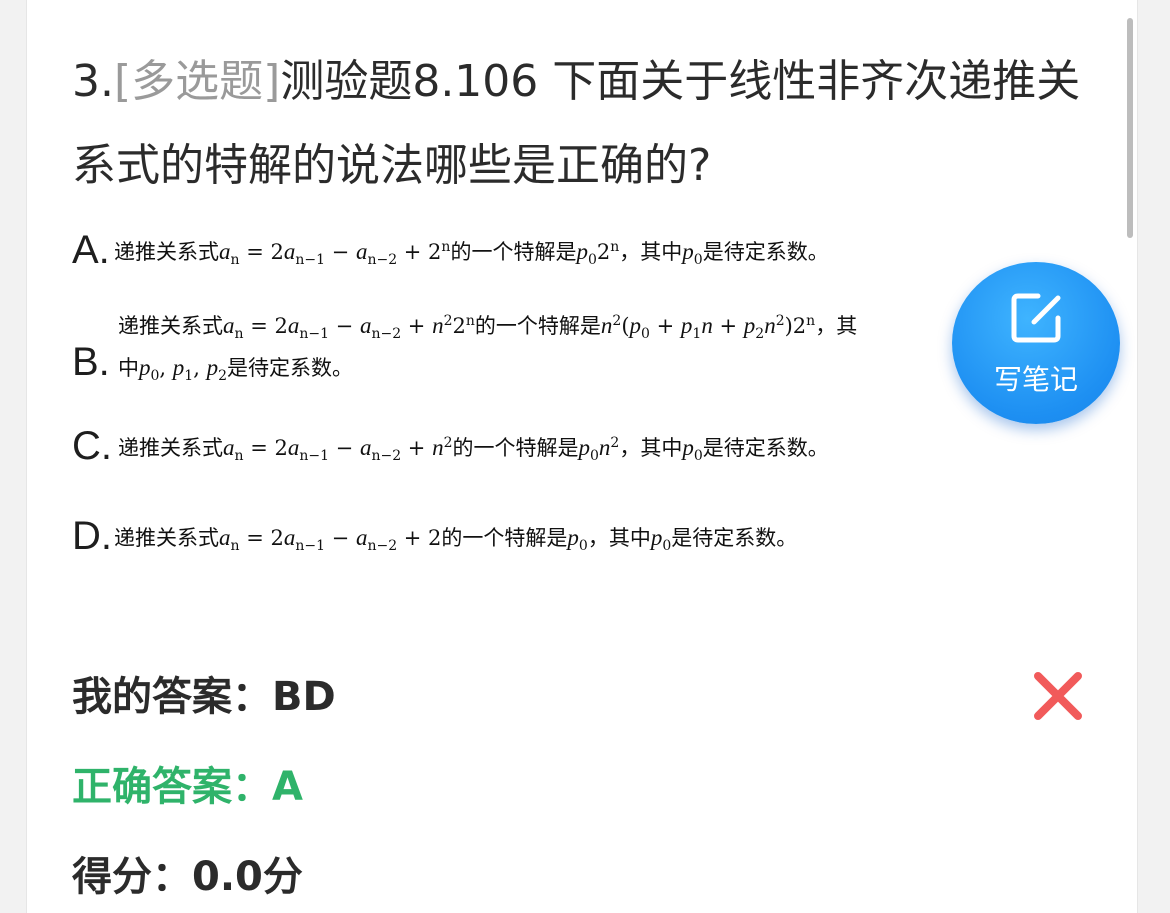  What do you see at coordinates (304, 697) in the screenshot?
I see `my-answer-value: BD` at bounding box center [304, 697].